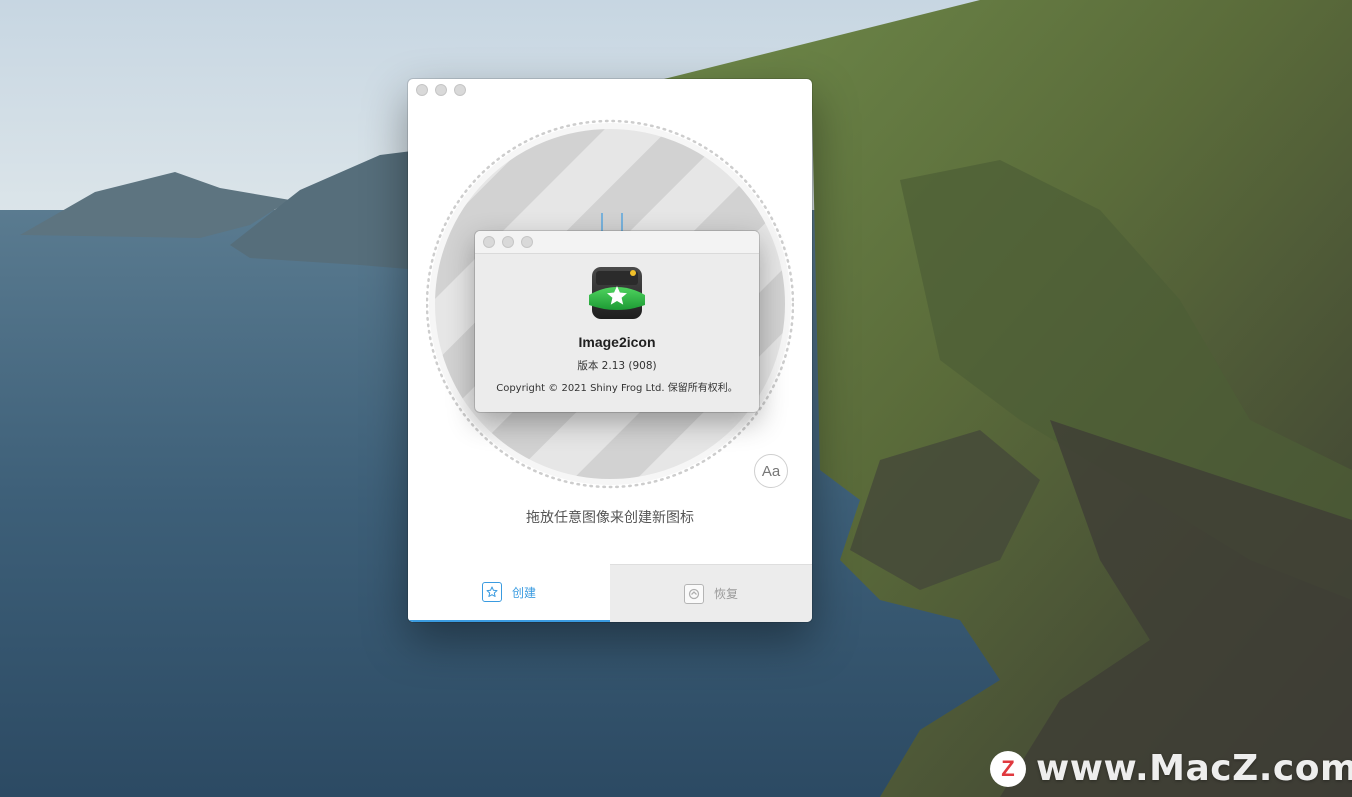 The image size is (1352, 797). What do you see at coordinates (509, 593) in the screenshot?
I see `tab-create: 创建` at bounding box center [509, 593].